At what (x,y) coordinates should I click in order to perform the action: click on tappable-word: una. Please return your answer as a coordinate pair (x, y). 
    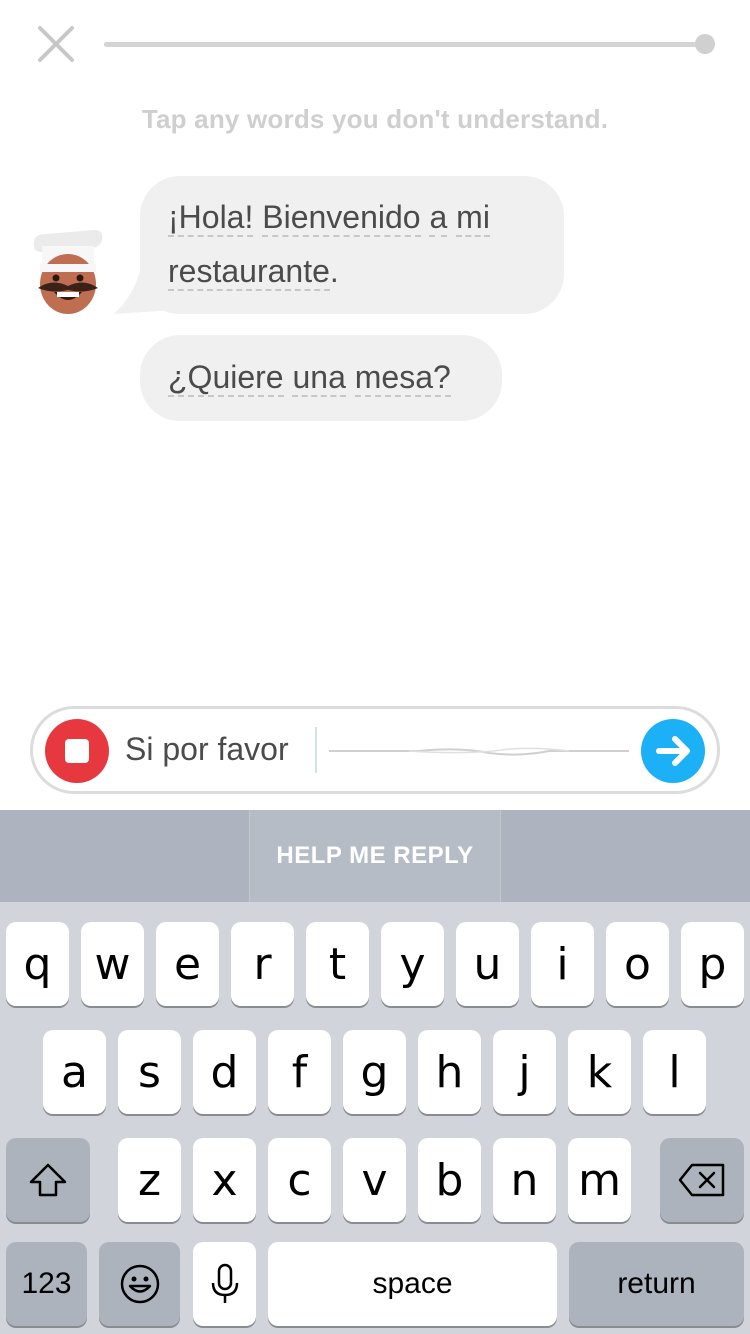
    Looking at the image, I should click on (319, 378).